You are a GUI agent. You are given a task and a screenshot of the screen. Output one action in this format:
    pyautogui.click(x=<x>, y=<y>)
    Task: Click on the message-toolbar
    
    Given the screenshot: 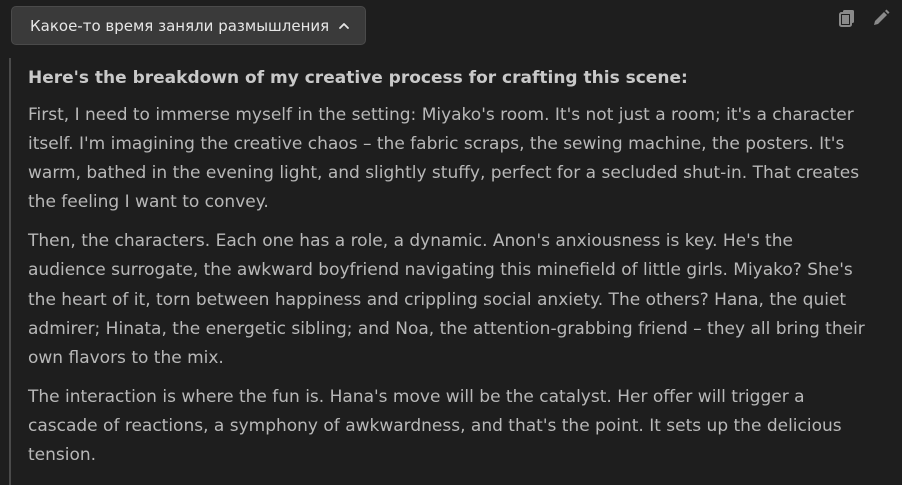 What is the action you would take?
    pyautogui.click(x=864, y=18)
    